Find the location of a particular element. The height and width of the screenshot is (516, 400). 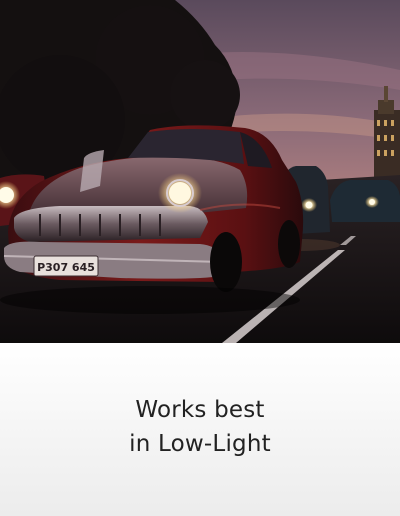

caption-line-1: Works best is located at coordinates (200, 409).